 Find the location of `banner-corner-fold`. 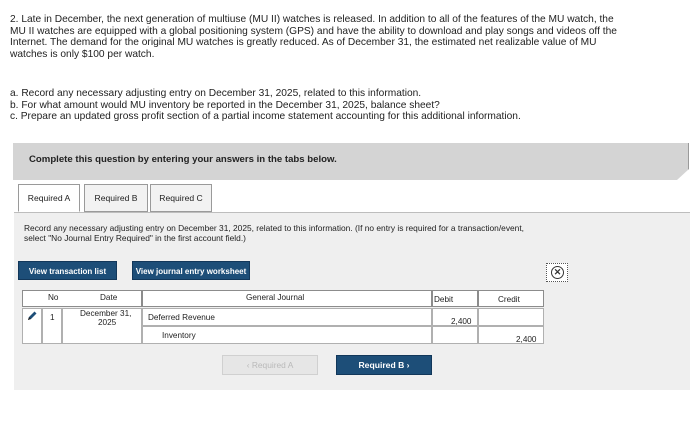

banner-corner-fold is located at coordinates (683, 174).